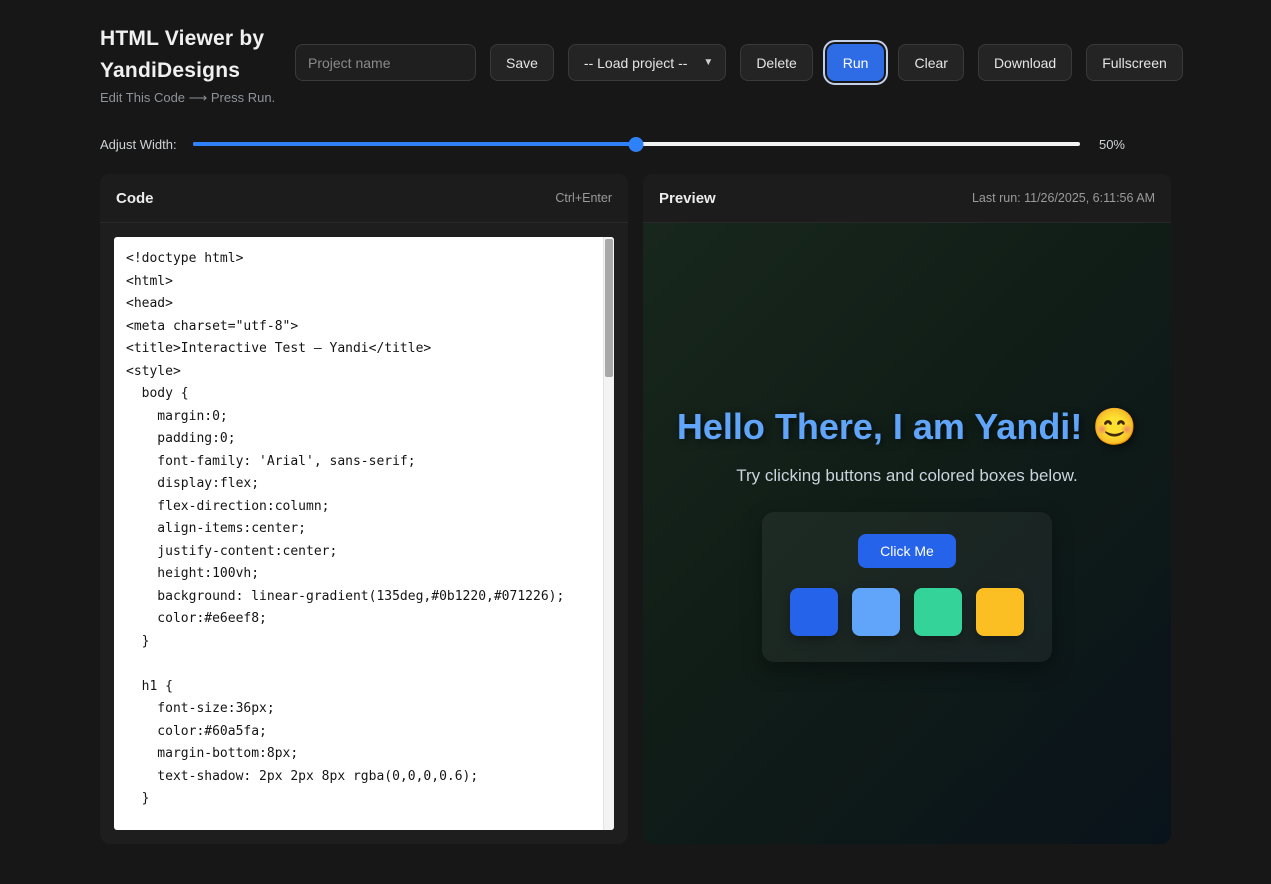  Describe the element at coordinates (907, 198) in the screenshot. I see `preview-panel-header: Preview Last run: 11/26/2025, 6:11:56 AM` at that location.